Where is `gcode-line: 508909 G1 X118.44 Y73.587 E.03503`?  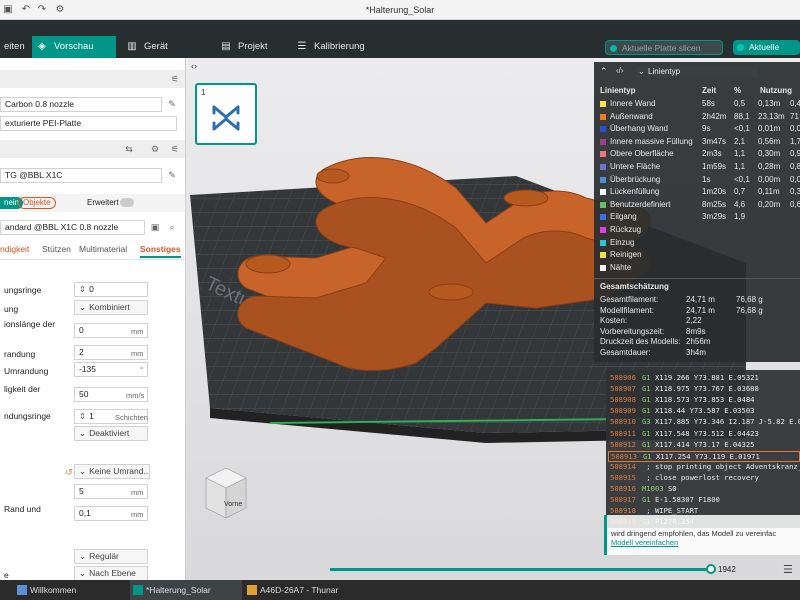
gcode-line: 508909 G1 X118.44 Y73.587 E.03503 is located at coordinates (682, 411).